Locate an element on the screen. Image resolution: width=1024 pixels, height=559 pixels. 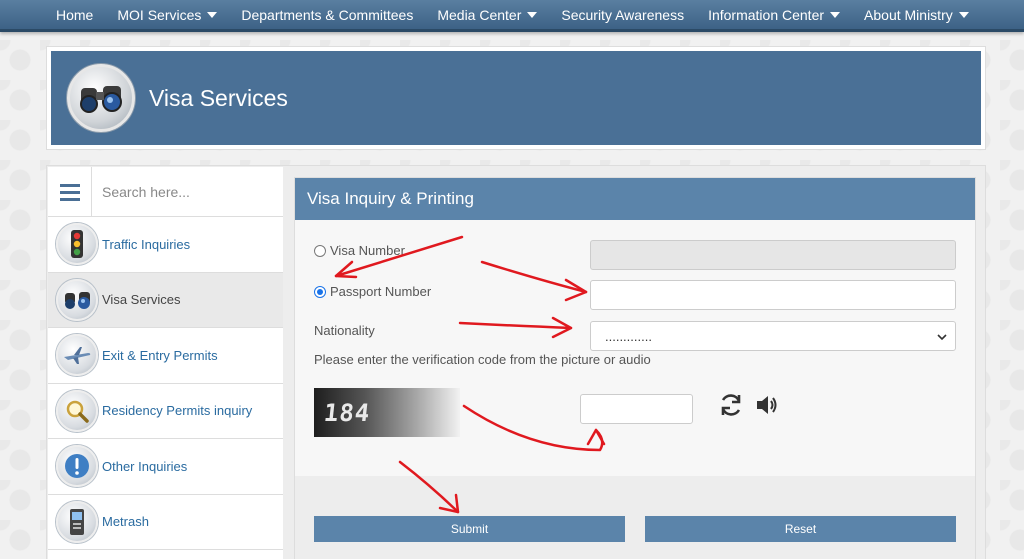
sidebar-item-label: Traffic Inquiries is located at coordinates (146, 244).